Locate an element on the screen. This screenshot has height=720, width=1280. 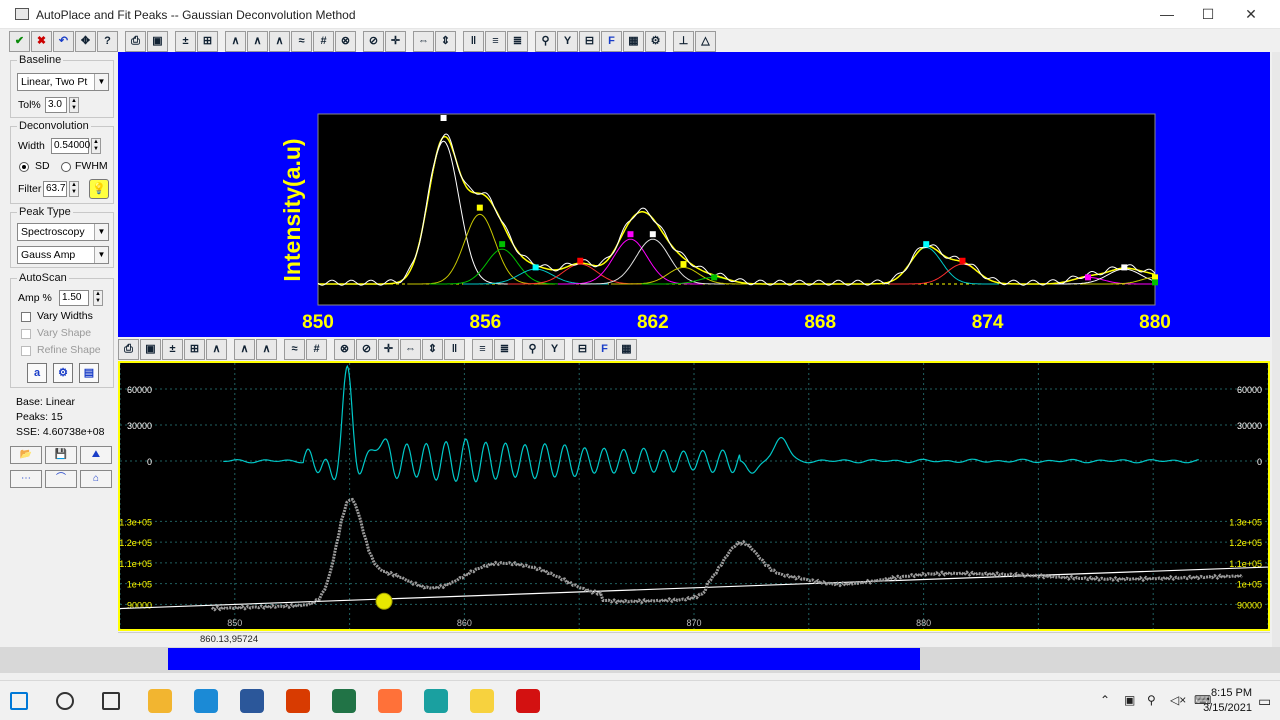
peak-function-select: Gauss Amp ▼ is located at coordinates (63, 255).